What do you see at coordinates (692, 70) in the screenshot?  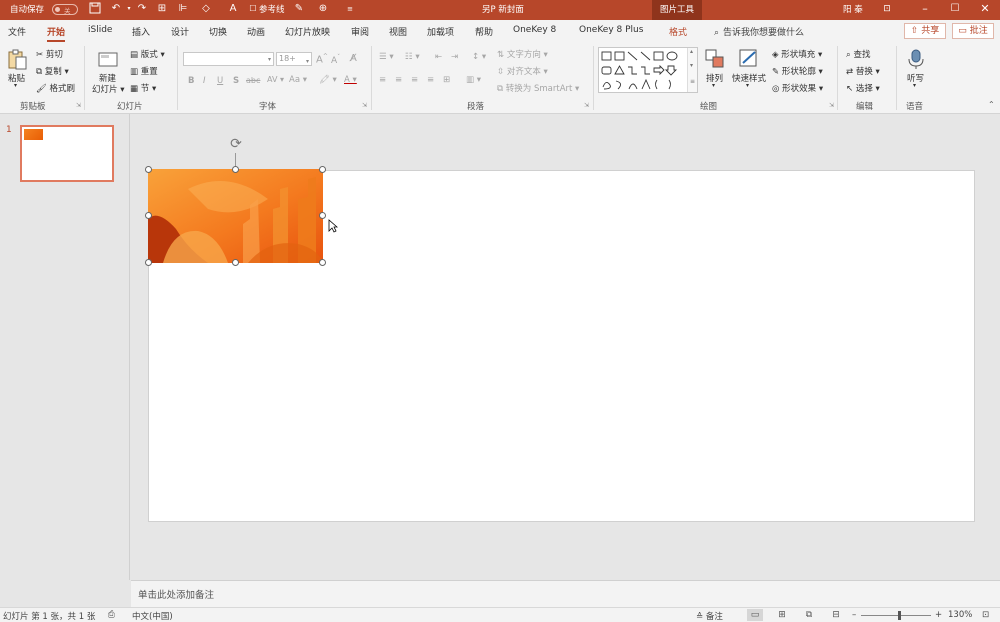 I see `gallery-scrollbar: ▴ ▾ ≡` at bounding box center [692, 70].